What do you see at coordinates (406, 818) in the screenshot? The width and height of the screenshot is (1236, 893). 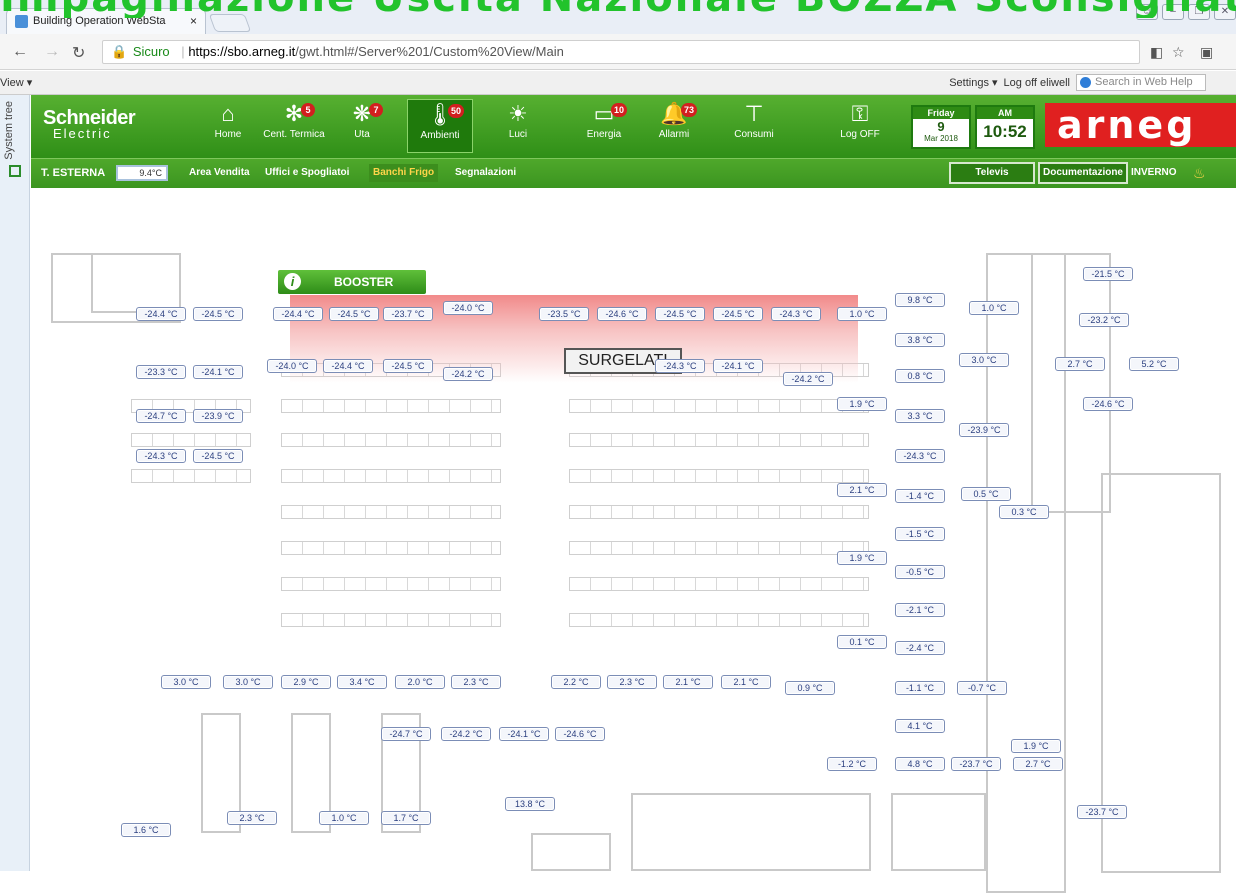 I see `temperature-readout: 1.7 °C` at bounding box center [406, 818].